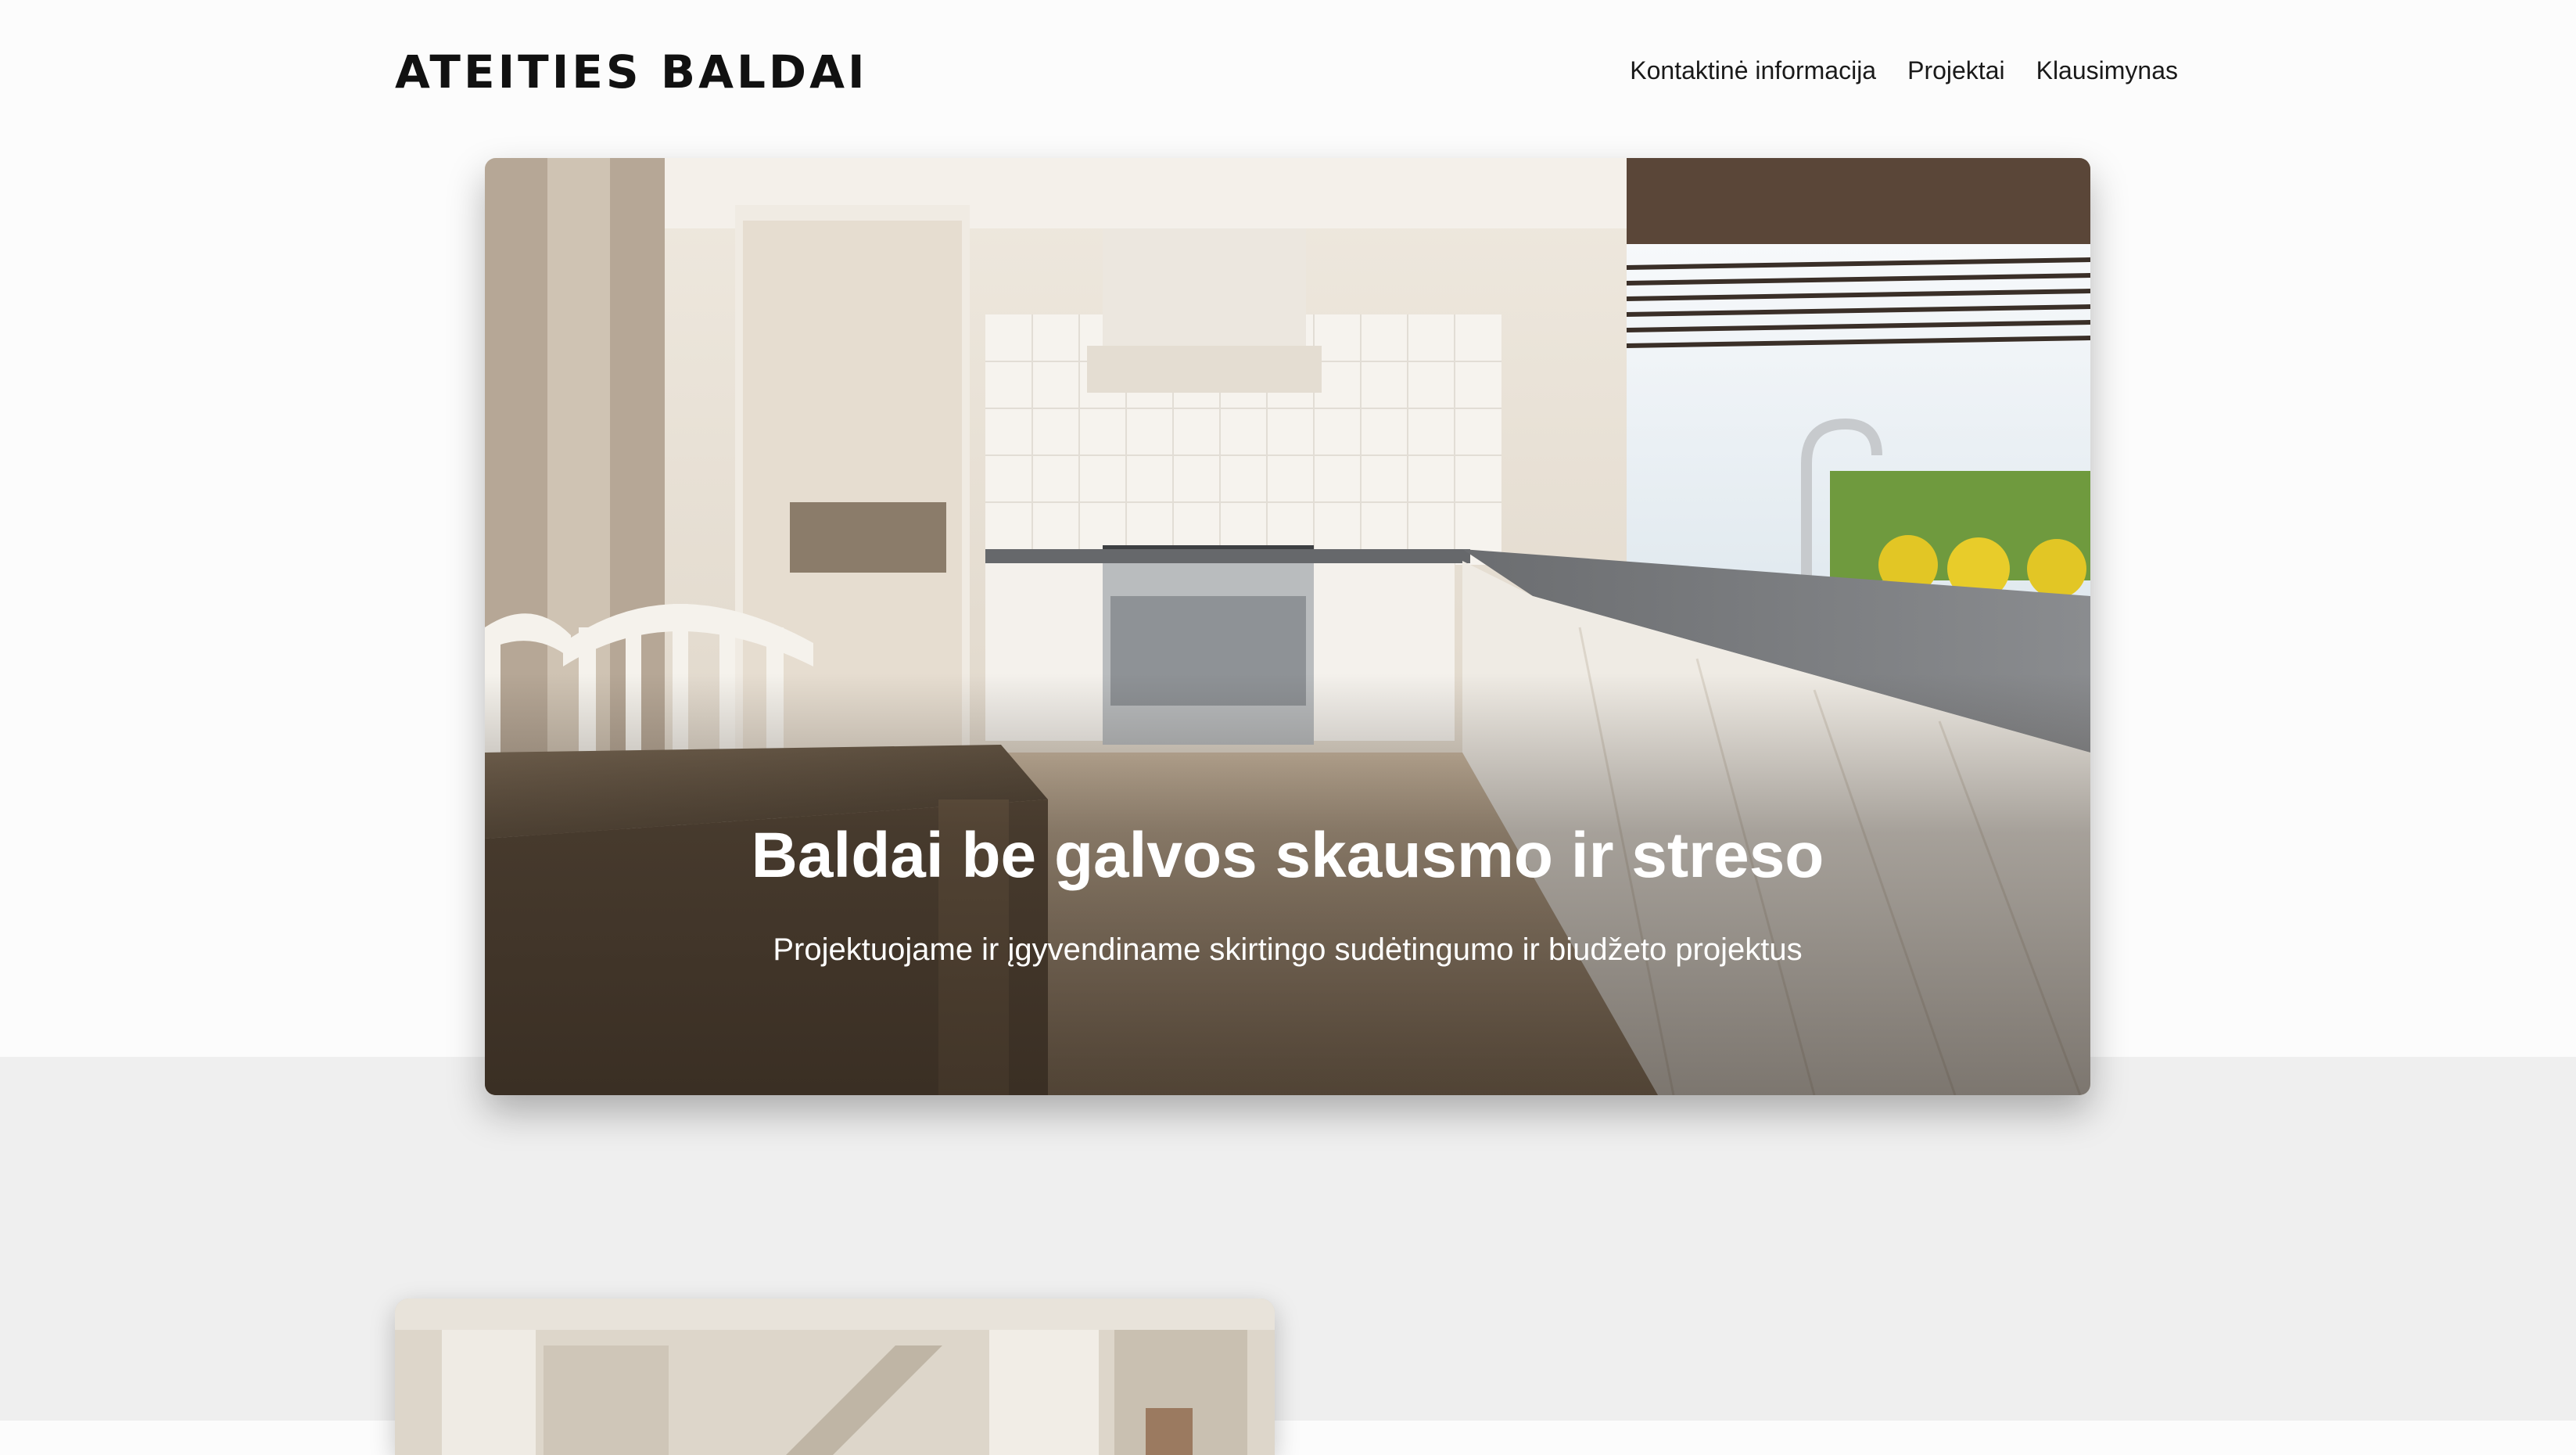 The height and width of the screenshot is (1455, 2576). Describe the element at coordinates (1721, 1410) in the screenshot. I see `section2-heading-partial` at that location.